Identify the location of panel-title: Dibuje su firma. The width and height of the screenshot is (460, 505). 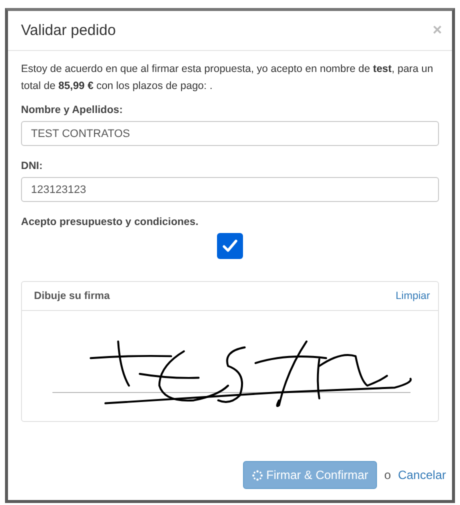
(72, 296).